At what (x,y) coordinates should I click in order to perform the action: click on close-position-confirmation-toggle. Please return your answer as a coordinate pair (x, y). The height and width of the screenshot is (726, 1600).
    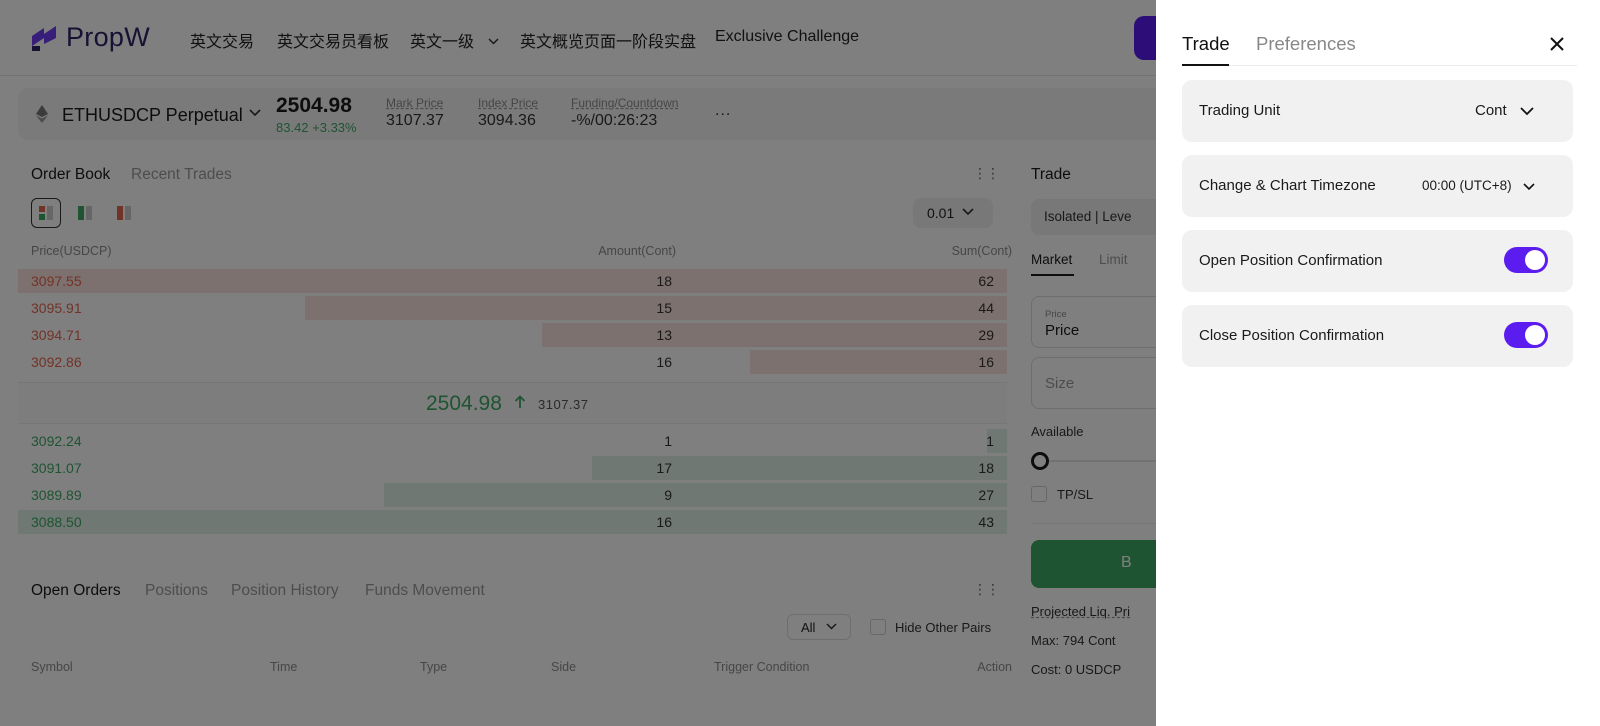
    Looking at the image, I should click on (1526, 335).